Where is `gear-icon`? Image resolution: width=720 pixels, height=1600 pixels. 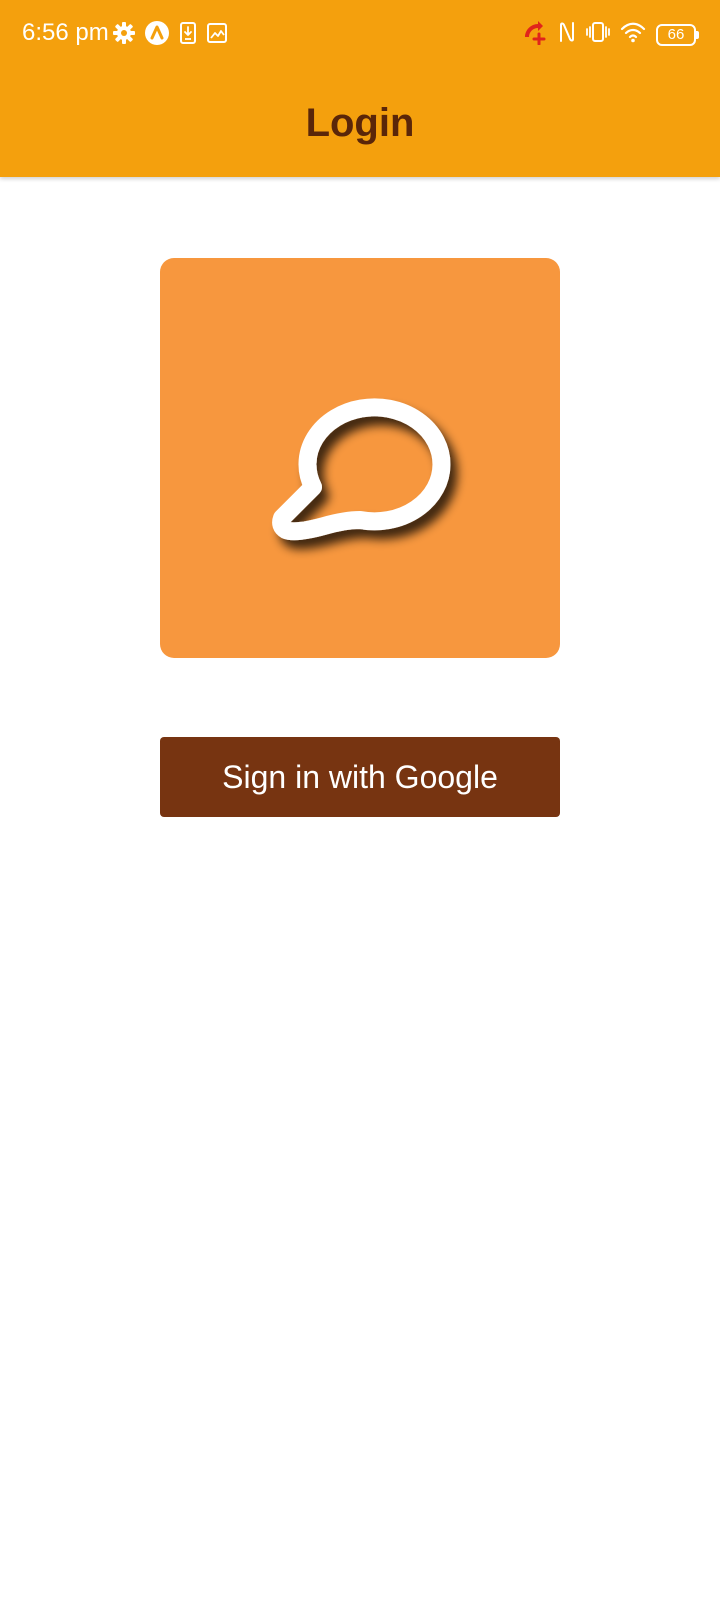
gear-icon is located at coordinates (124, 35).